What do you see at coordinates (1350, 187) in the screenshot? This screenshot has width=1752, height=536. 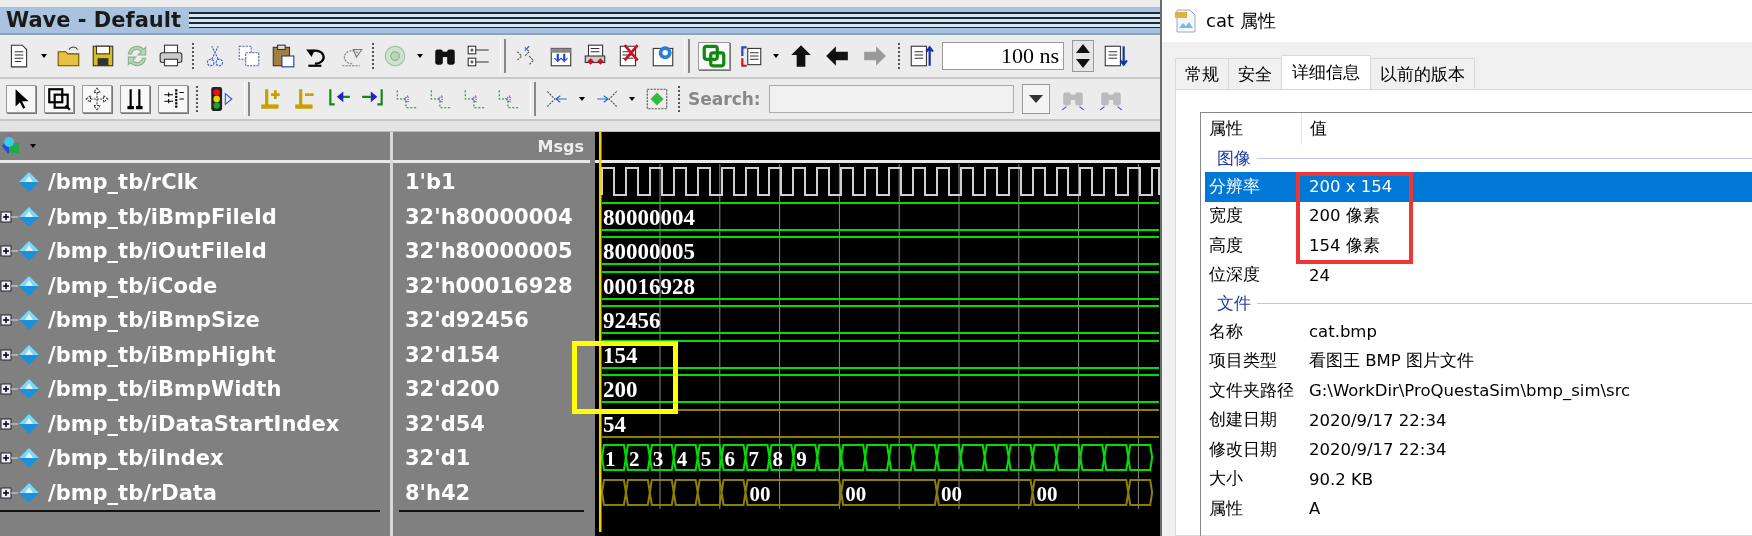 I see `property-value: 200 x 154` at bounding box center [1350, 187].